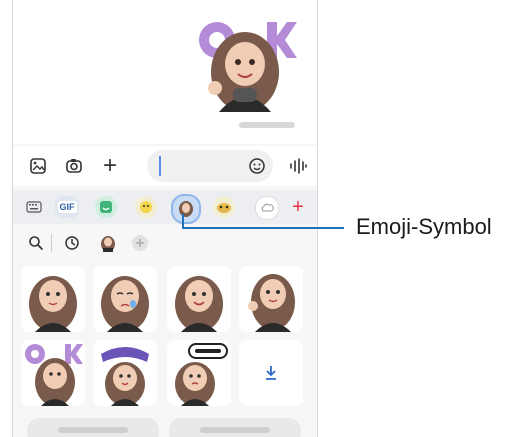 This screenshot has width=512, height=437. I want to click on more-stickers-button, so click(235, 427).